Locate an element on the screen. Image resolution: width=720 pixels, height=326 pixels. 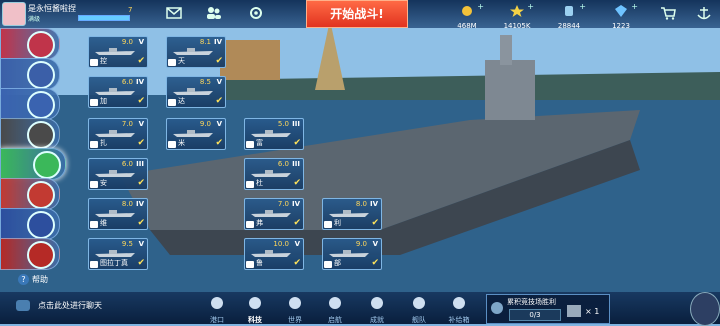
ship-card: 8.0 IV 维 ✔ is located at coordinates (118, 214).